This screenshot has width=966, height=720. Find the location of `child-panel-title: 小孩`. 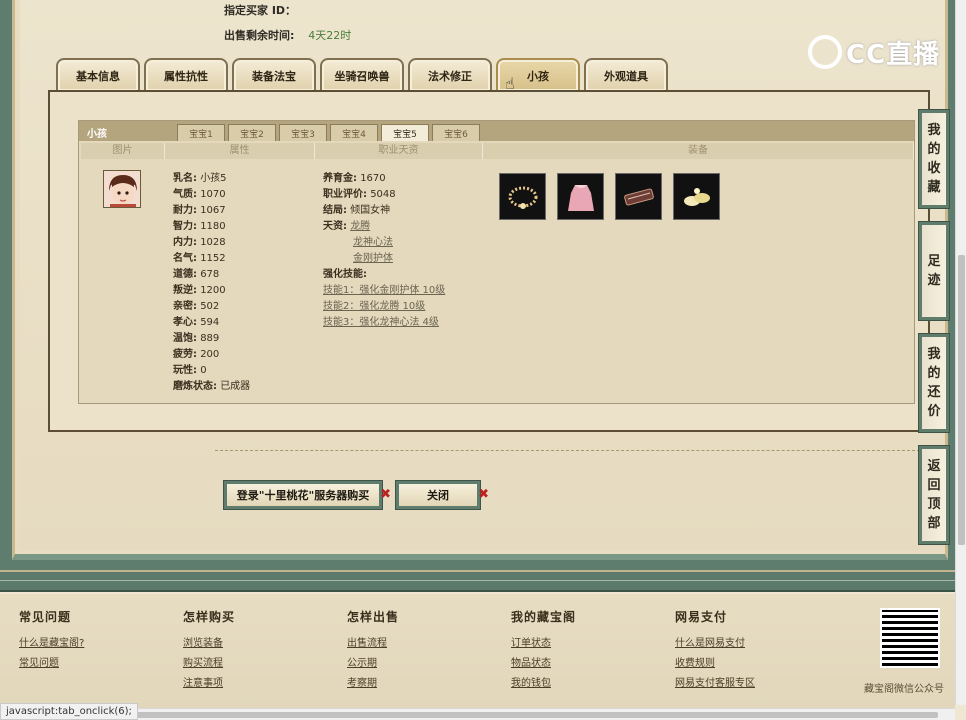

child-panel-title: 小孩 is located at coordinates (97, 134).